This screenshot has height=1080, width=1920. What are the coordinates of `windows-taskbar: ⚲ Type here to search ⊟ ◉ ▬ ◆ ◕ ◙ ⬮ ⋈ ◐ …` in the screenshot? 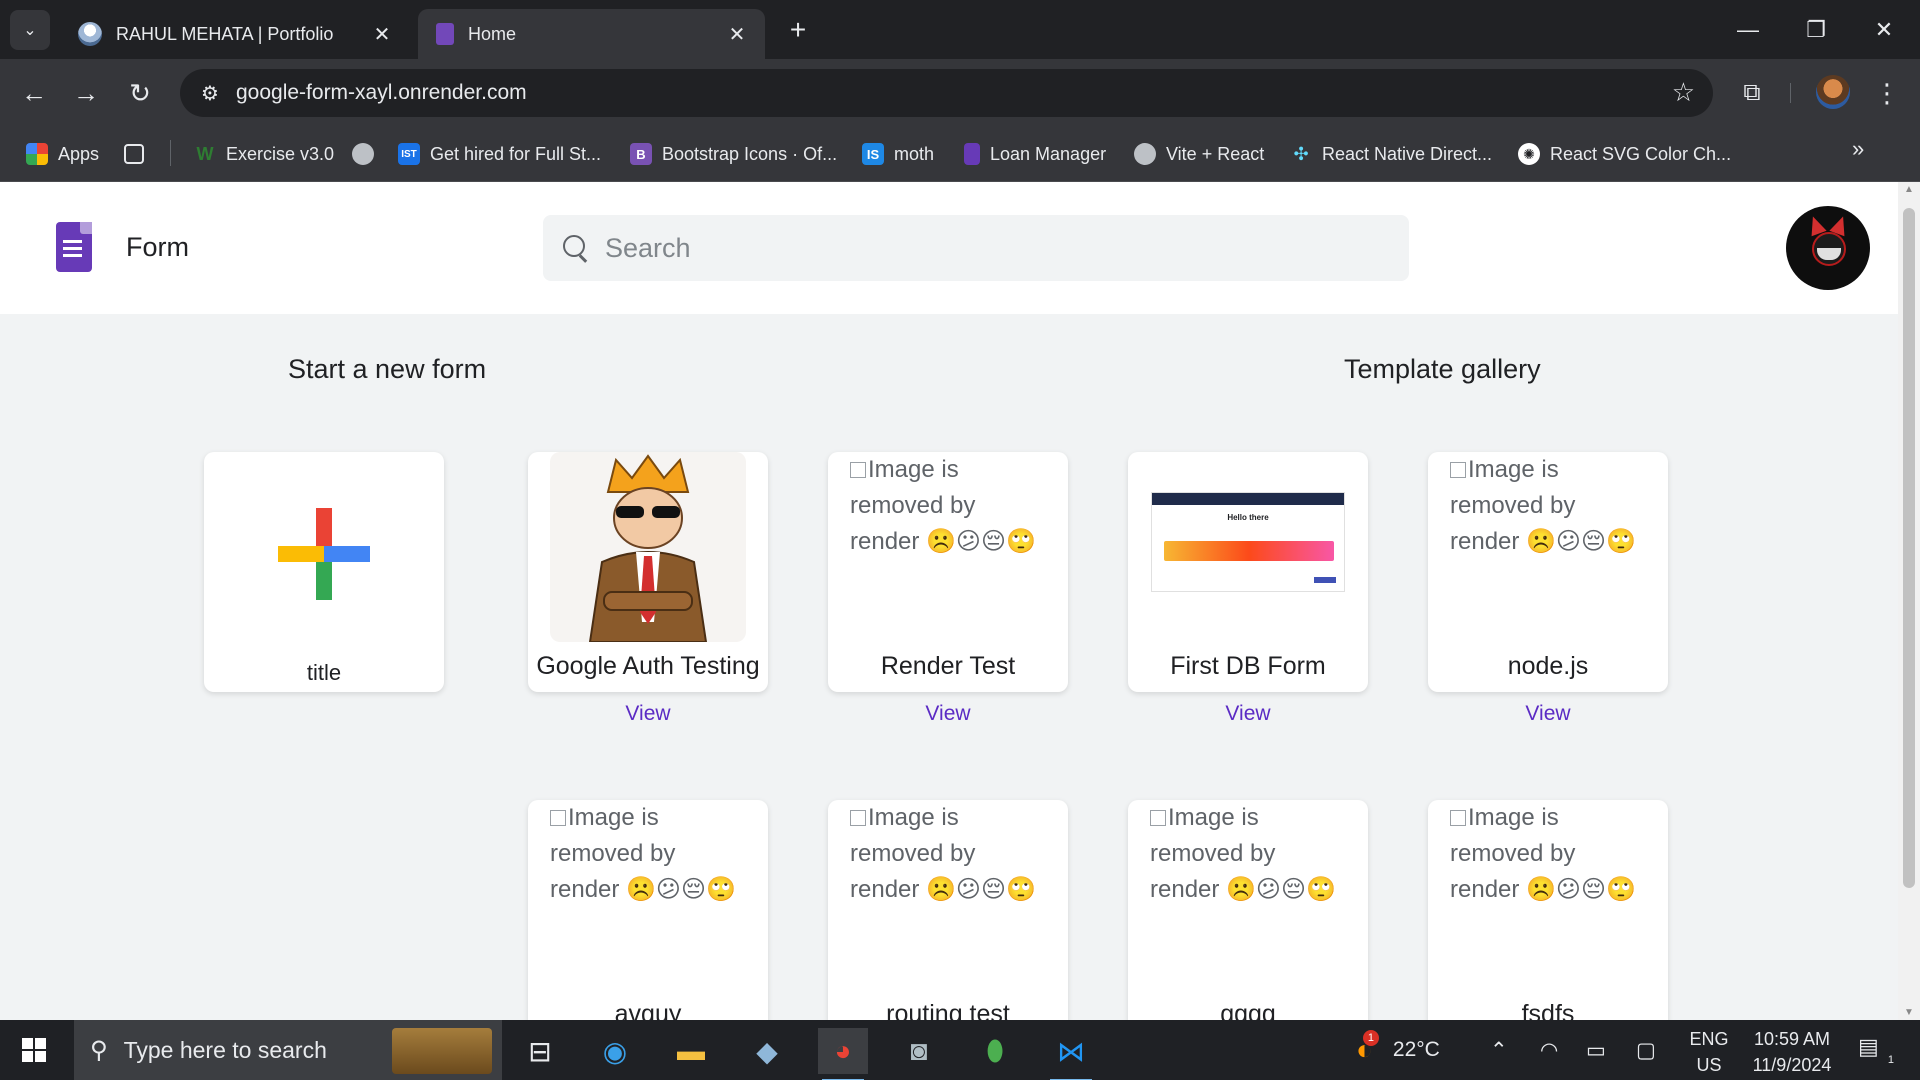 It's located at (960, 1050).